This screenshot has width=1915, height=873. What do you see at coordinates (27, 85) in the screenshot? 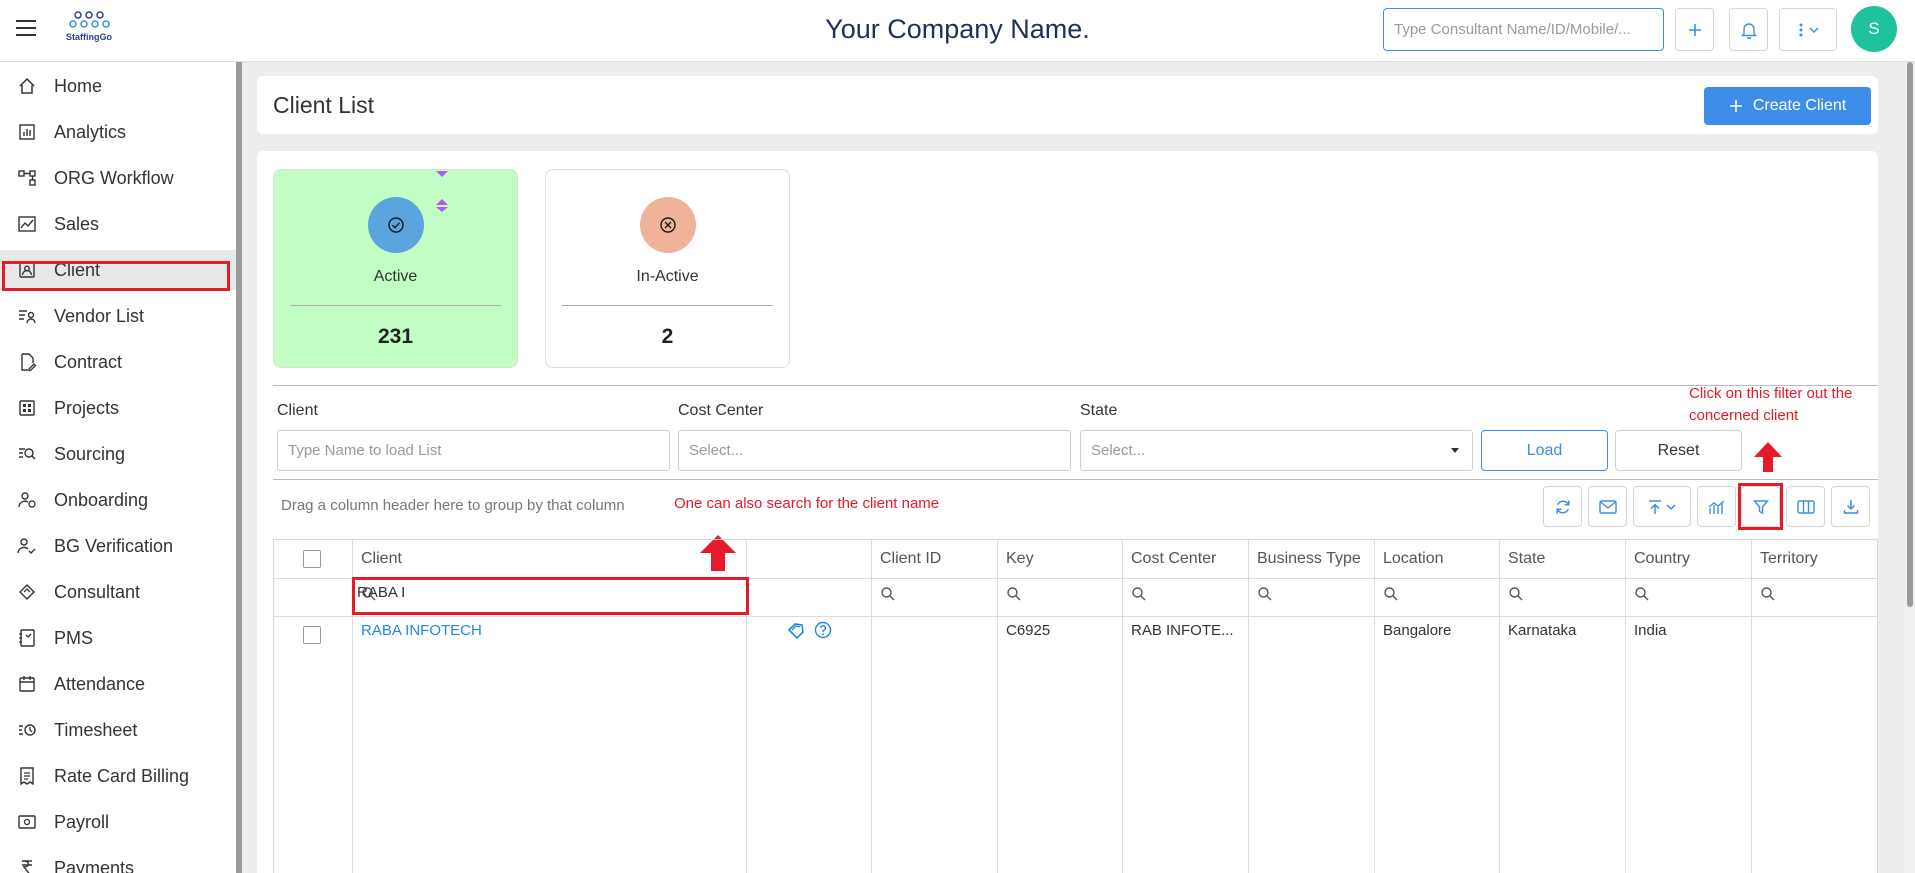
I see `home-icon` at bounding box center [27, 85].